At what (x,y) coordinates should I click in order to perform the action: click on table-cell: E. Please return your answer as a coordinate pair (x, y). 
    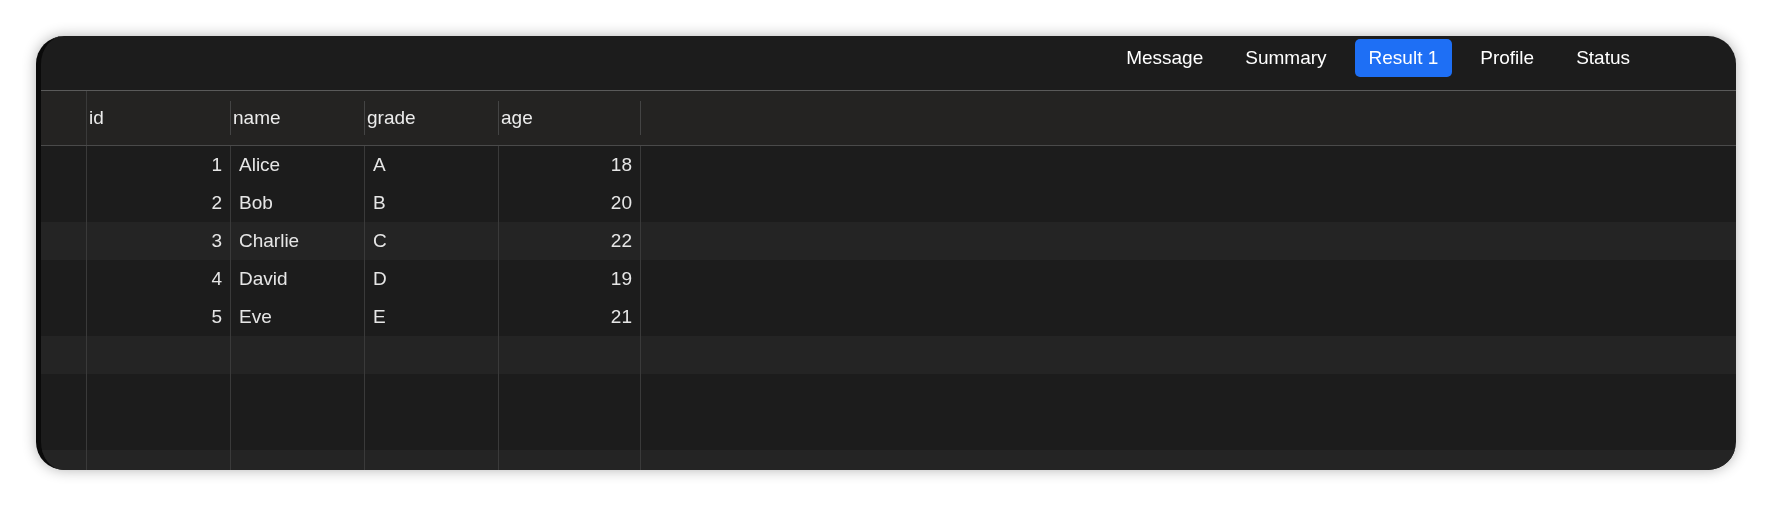
    Looking at the image, I should click on (379, 316).